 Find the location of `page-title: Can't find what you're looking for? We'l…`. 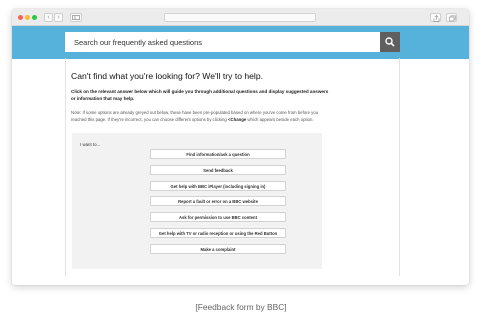

page-title: Can't find what you're looking for? We'l… is located at coordinates (167, 76).